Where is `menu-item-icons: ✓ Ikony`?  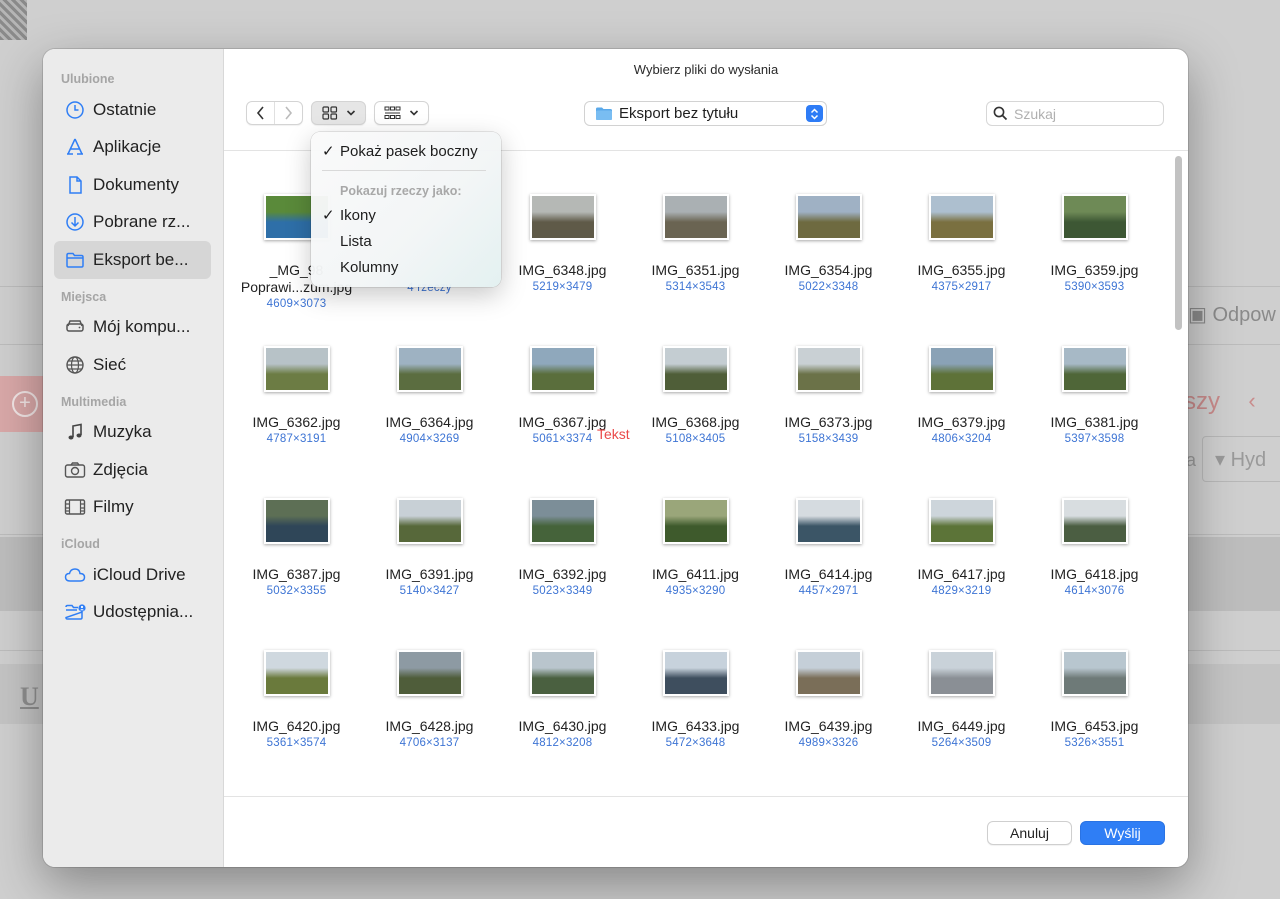 menu-item-icons: ✓ Ikony is located at coordinates (406, 216).